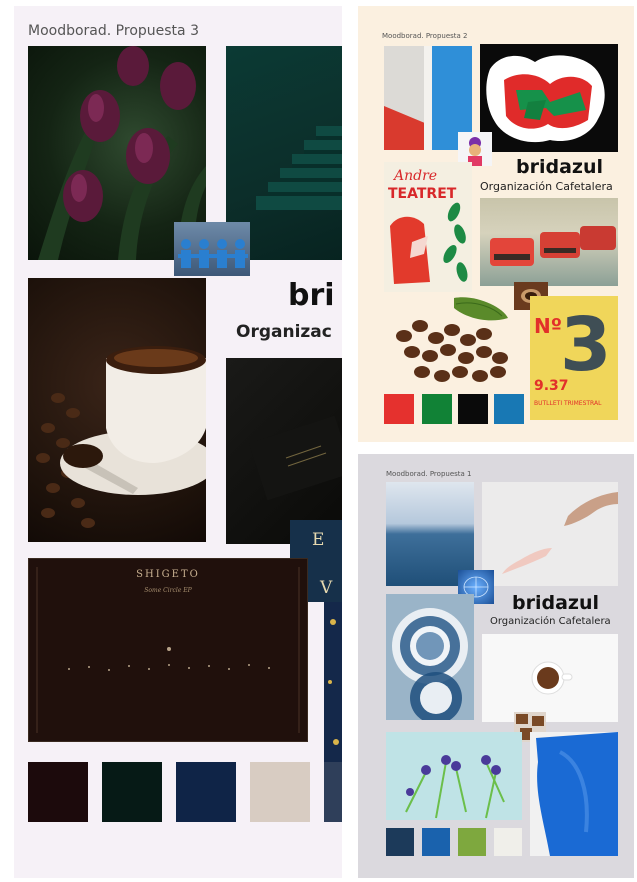 The width and height of the screenshot is (637, 882). I want to click on blue-paint-photo, so click(574, 794).